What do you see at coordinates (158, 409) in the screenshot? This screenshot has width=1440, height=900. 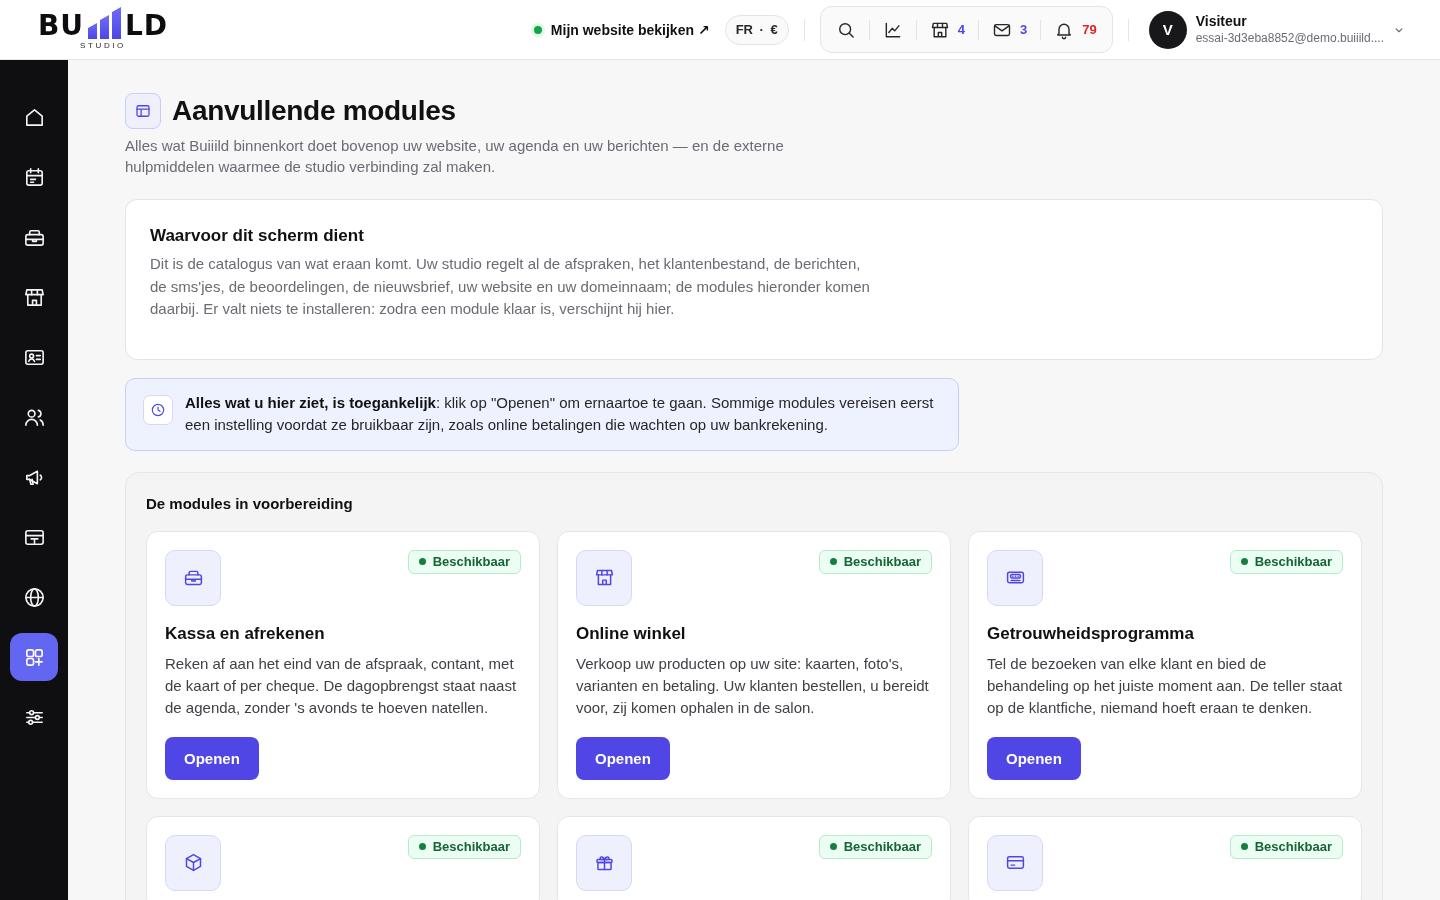 I see `clock-icon` at bounding box center [158, 409].